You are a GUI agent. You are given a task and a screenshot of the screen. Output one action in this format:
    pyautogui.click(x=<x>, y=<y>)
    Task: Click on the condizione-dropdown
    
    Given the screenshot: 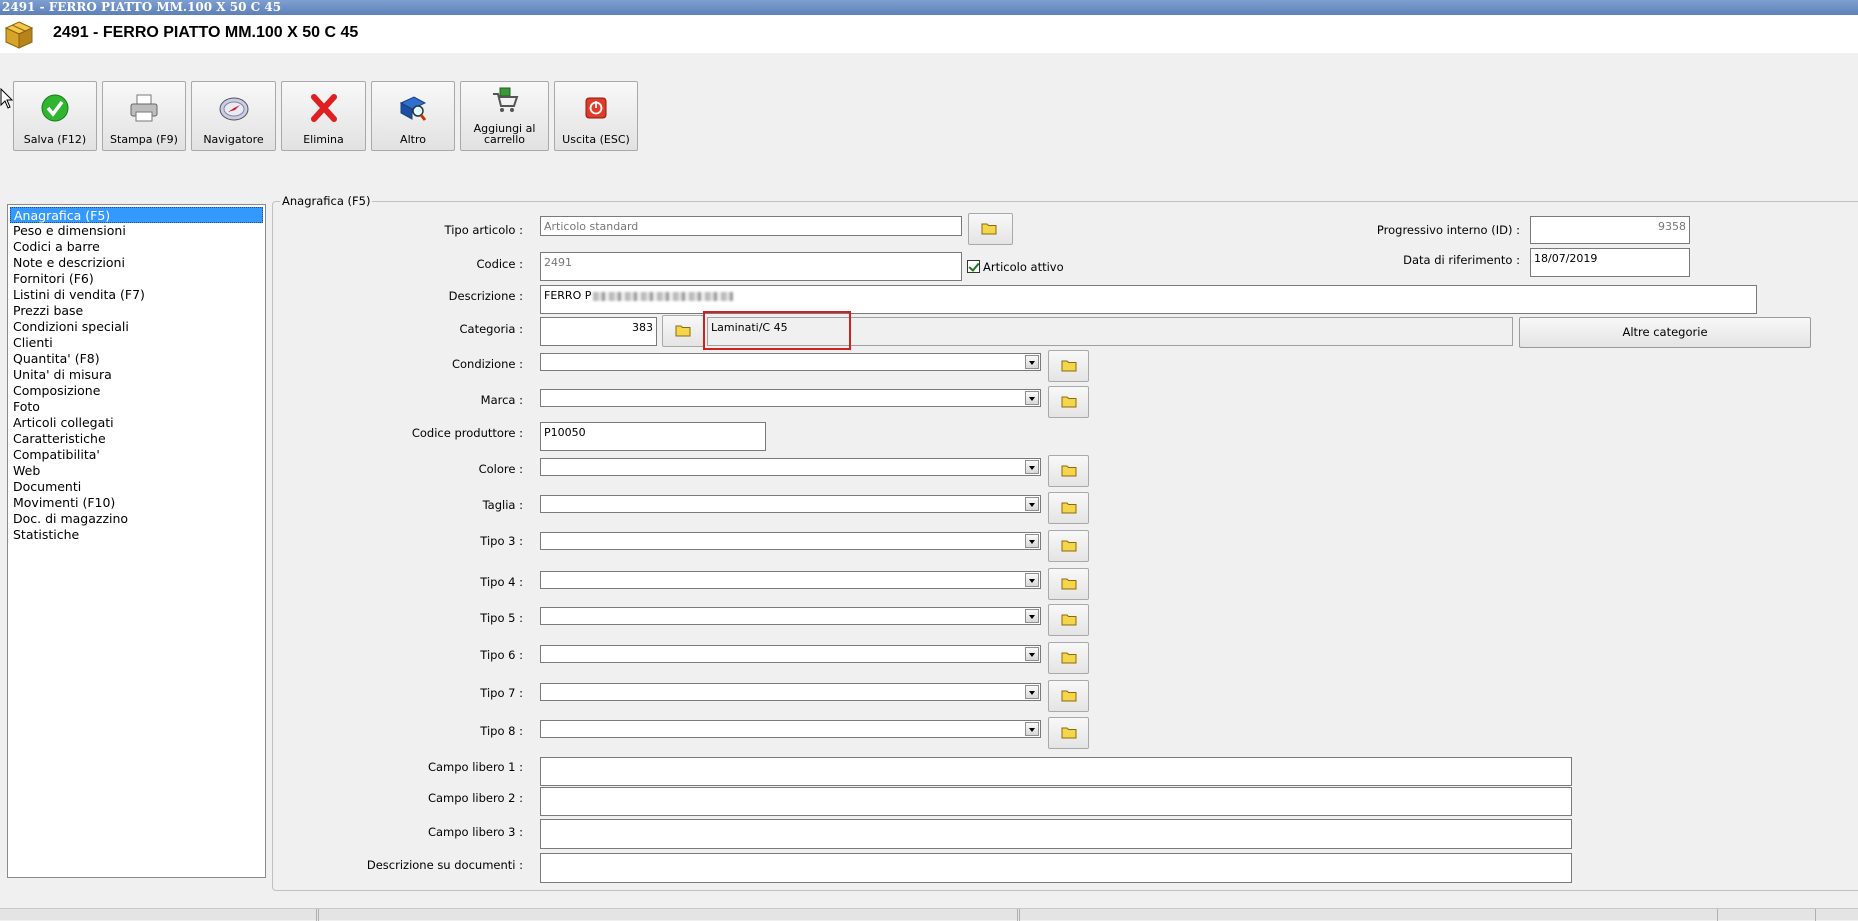 What is the action you would take?
    pyautogui.click(x=790, y=362)
    